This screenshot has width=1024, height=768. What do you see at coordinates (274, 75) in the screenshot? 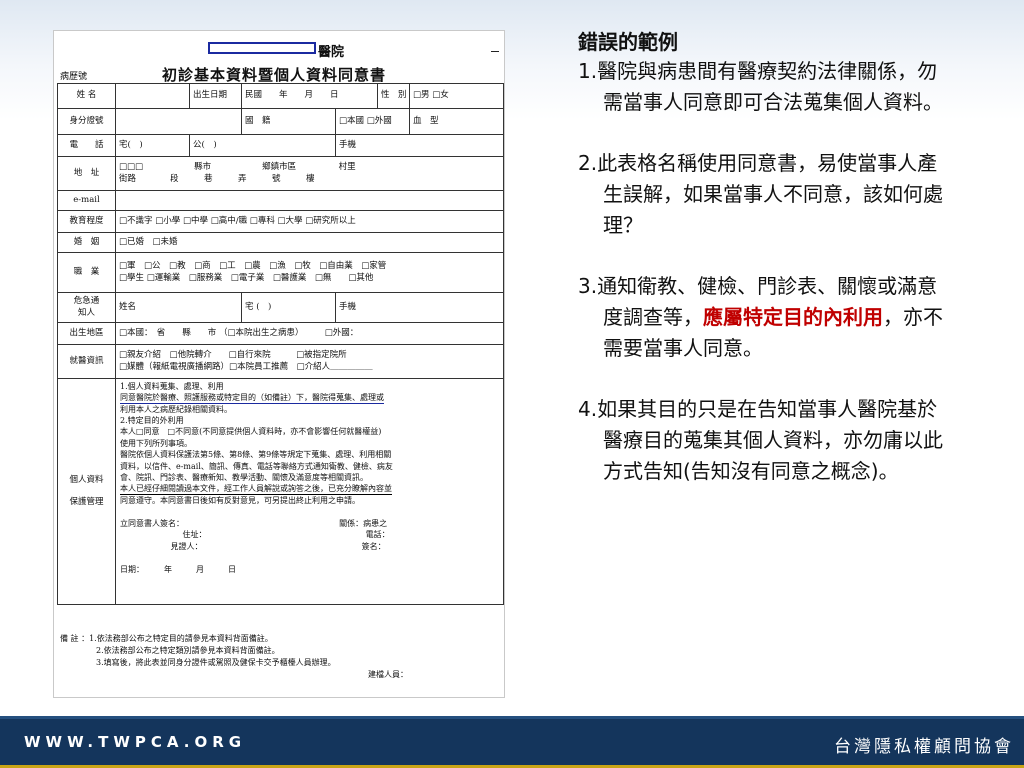
I see `form-title: 初診基本資料暨個人資料同意書` at bounding box center [274, 75].